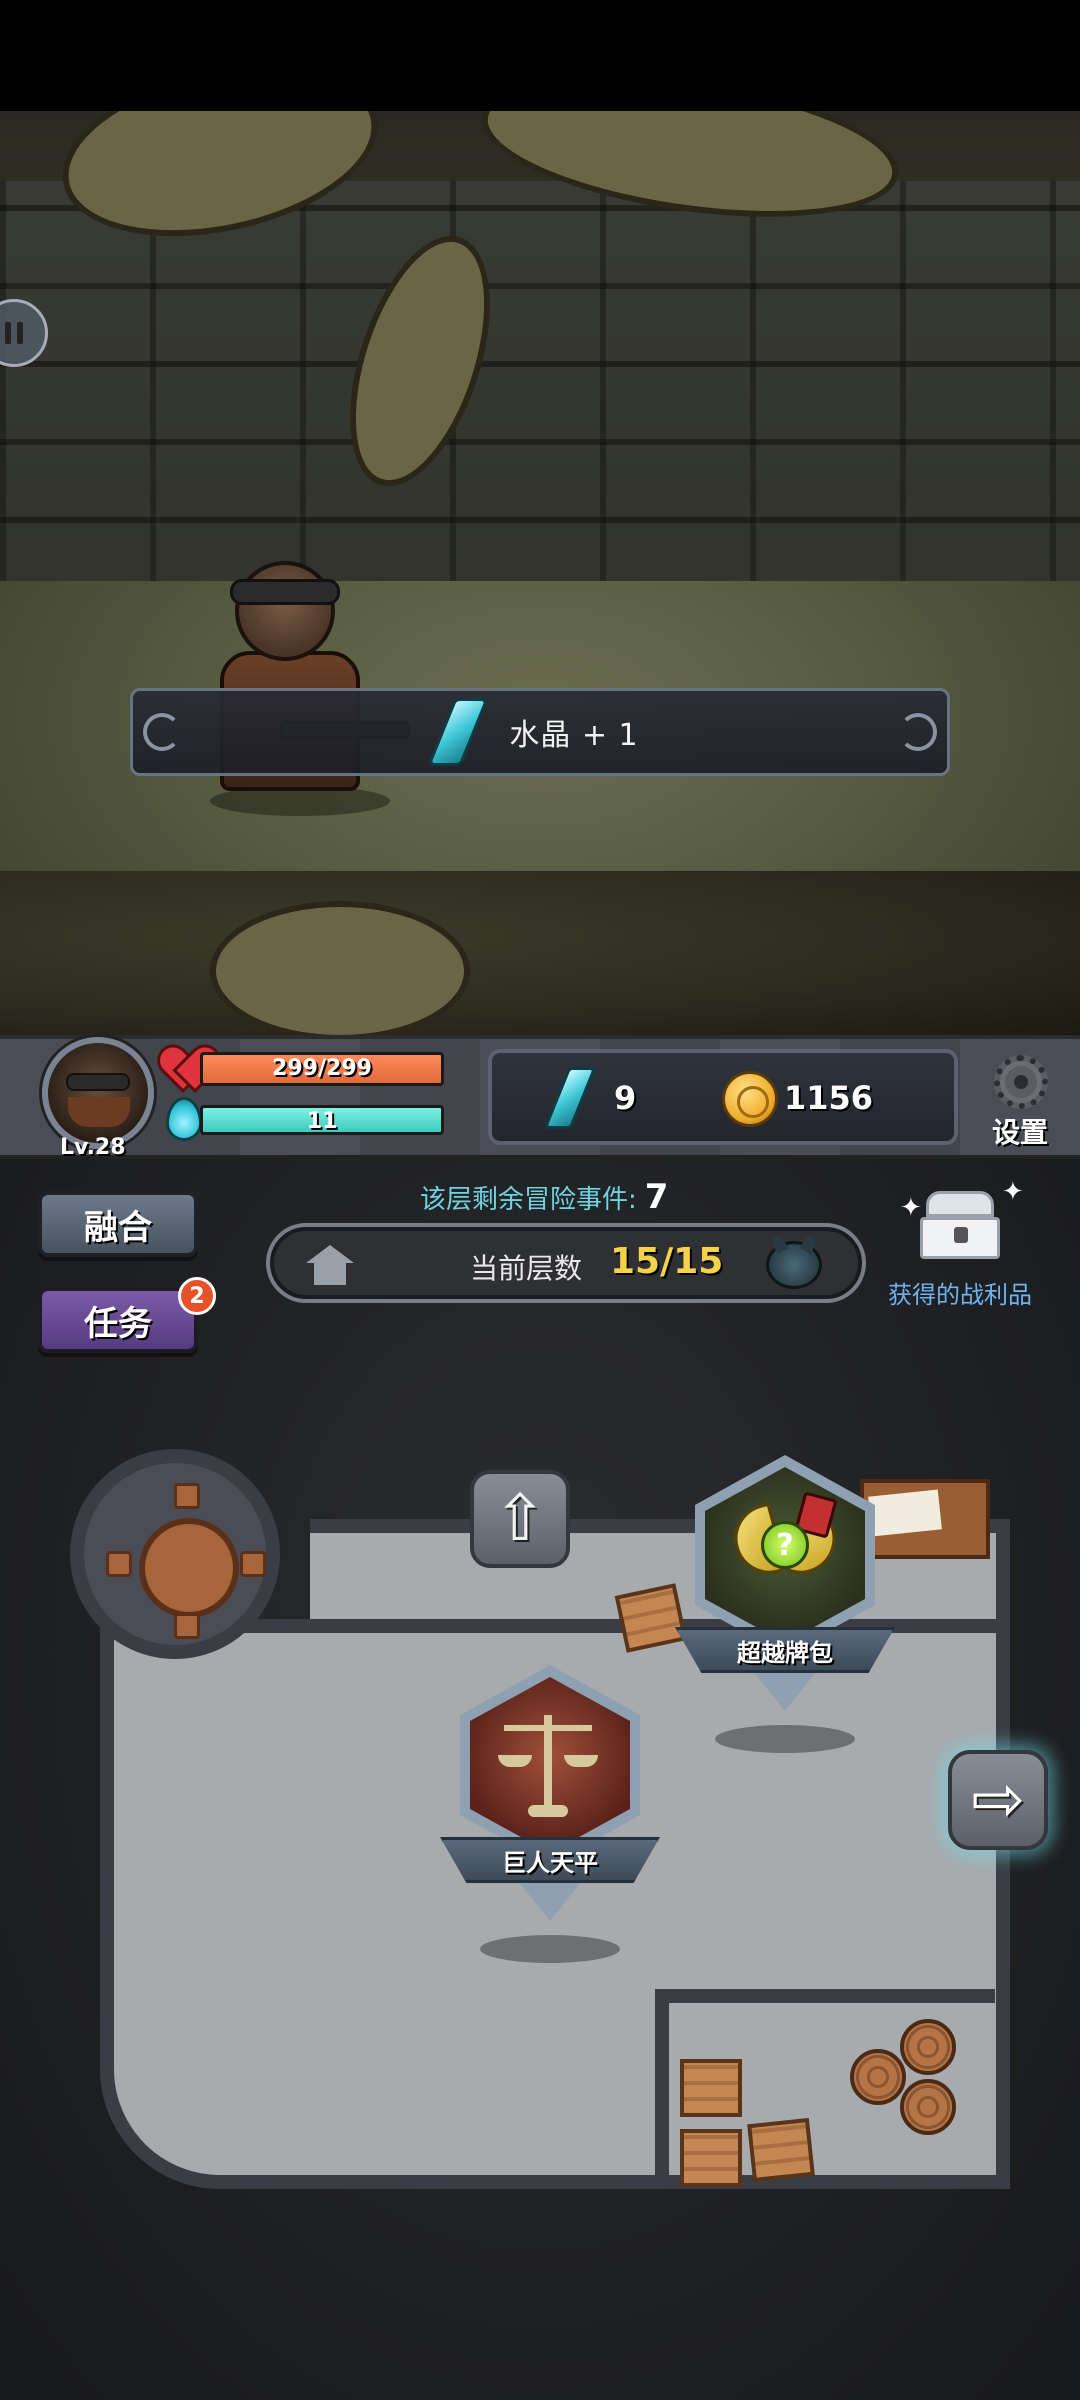 This screenshot has height=2400, width=1080. I want to click on top-black-bar, so click(540, 55).